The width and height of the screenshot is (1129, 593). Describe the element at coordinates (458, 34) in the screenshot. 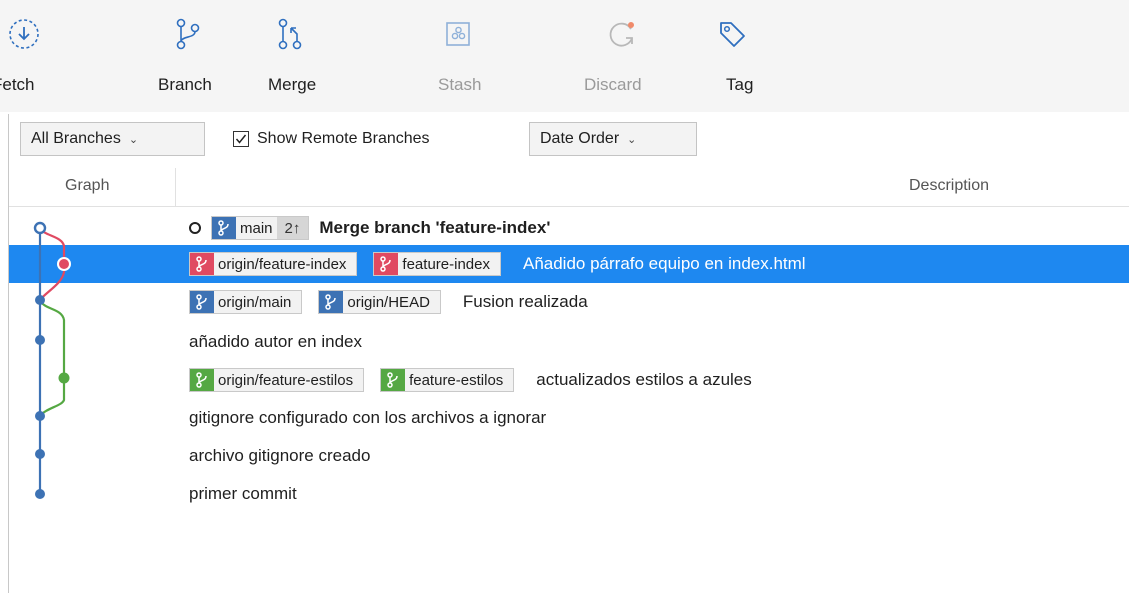

I see `stash-icon` at that location.